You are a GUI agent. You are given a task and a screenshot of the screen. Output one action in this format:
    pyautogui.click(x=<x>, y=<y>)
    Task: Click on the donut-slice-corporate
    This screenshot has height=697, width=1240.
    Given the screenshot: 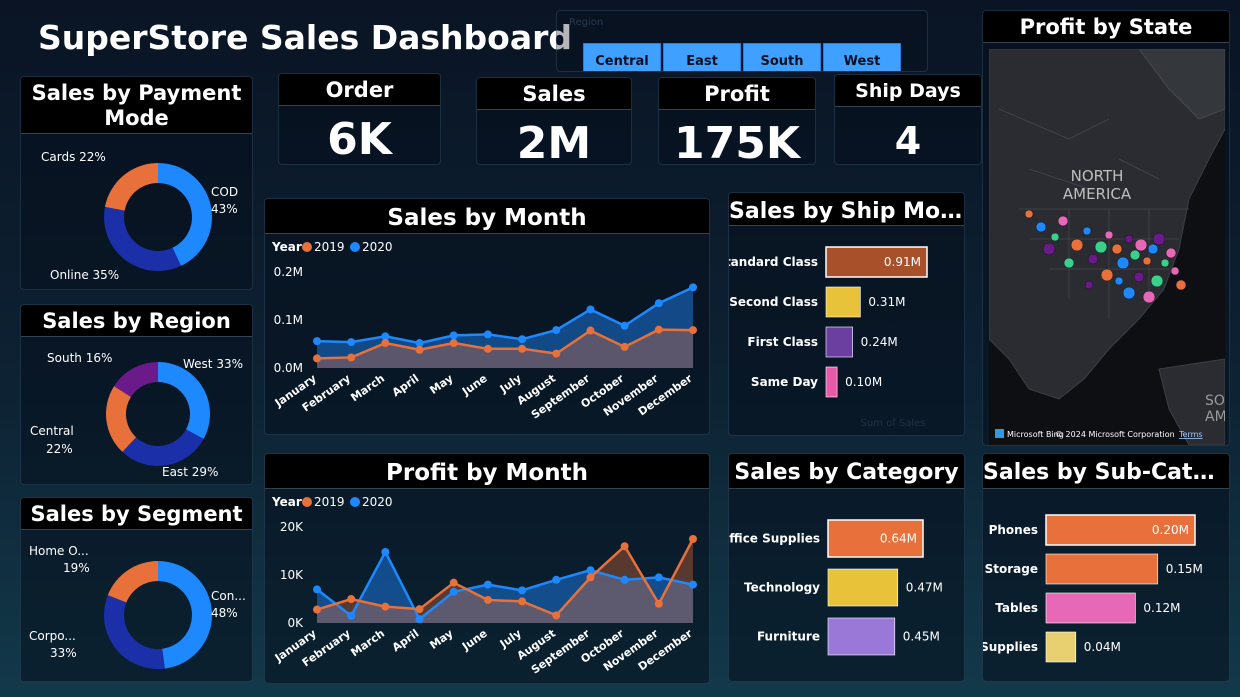 What is the action you would take?
    pyautogui.click(x=134, y=632)
    